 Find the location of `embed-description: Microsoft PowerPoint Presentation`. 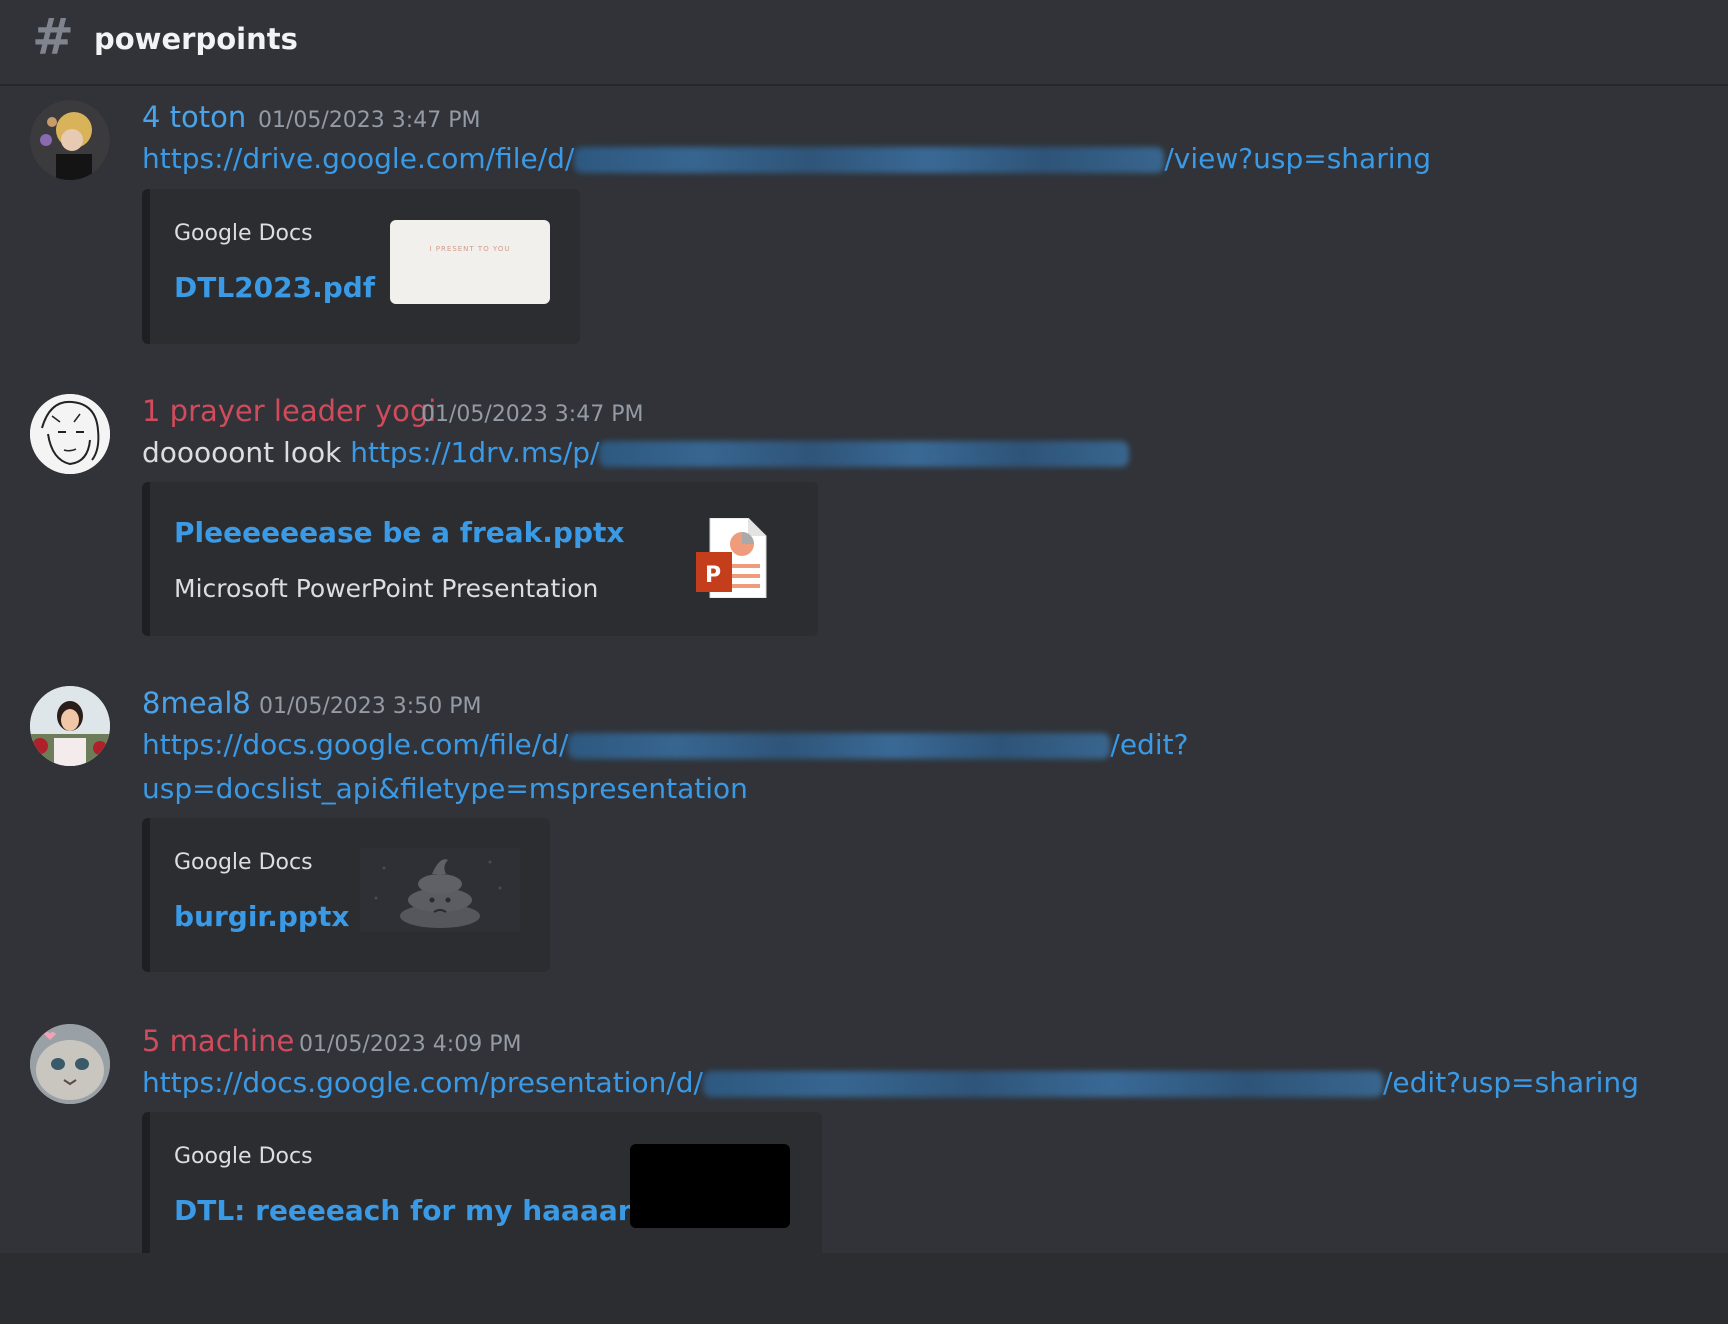

embed-description: Microsoft PowerPoint Presentation is located at coordinates (386, 588).